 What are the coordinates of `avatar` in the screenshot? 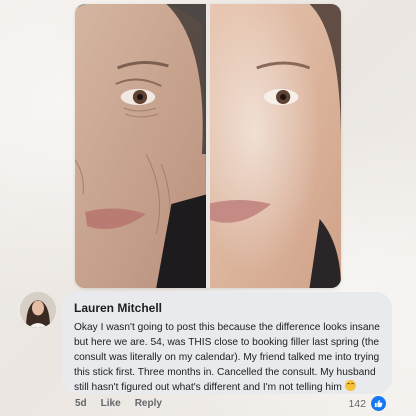 It's located at (38, 310).